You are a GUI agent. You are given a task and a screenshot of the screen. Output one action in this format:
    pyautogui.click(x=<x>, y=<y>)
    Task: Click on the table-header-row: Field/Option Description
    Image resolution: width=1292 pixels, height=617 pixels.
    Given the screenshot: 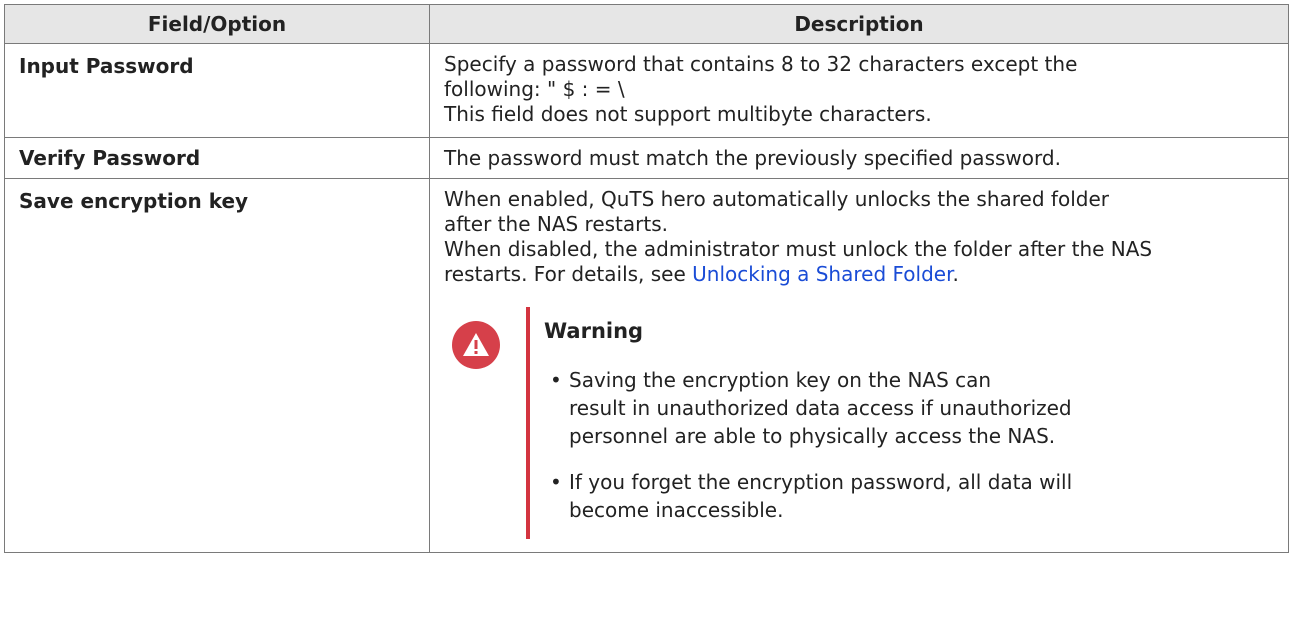 What is the action you would take?
    pyautogui.click(x=646, y=24)
    